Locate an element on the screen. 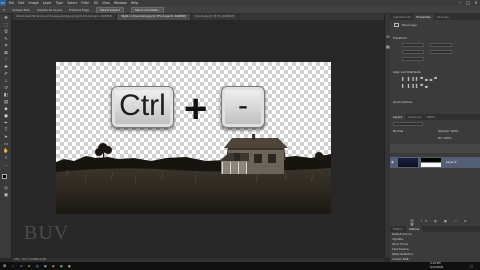 This screenshot has width=480, height=270. quick-select-tool-icon: ✎ is located at coordinates (6, 39).